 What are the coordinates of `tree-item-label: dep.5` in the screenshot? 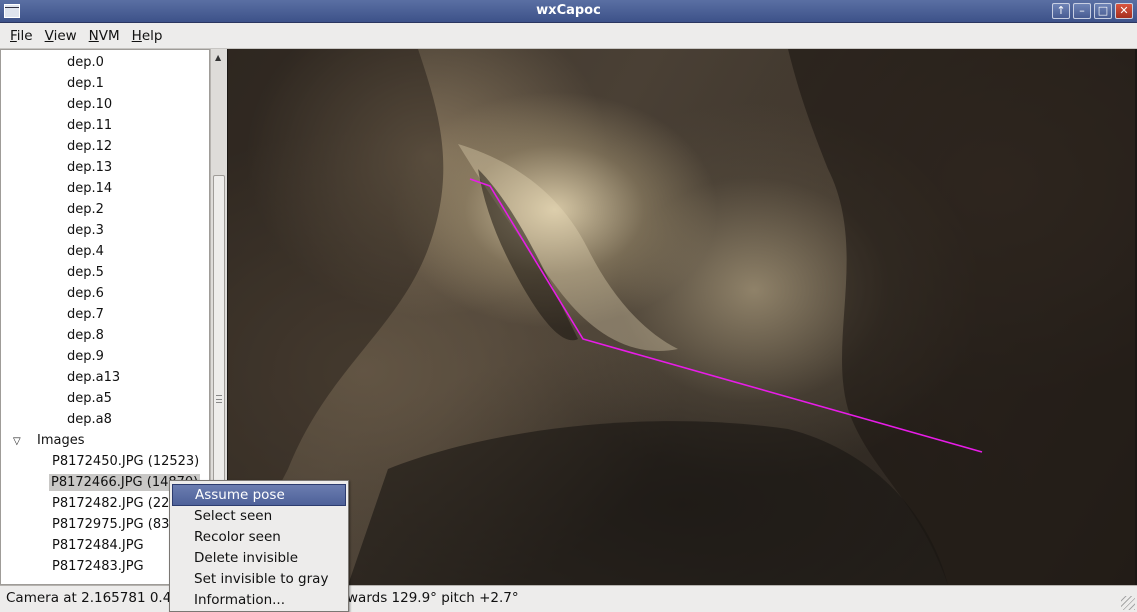 It's located at (85, 272).